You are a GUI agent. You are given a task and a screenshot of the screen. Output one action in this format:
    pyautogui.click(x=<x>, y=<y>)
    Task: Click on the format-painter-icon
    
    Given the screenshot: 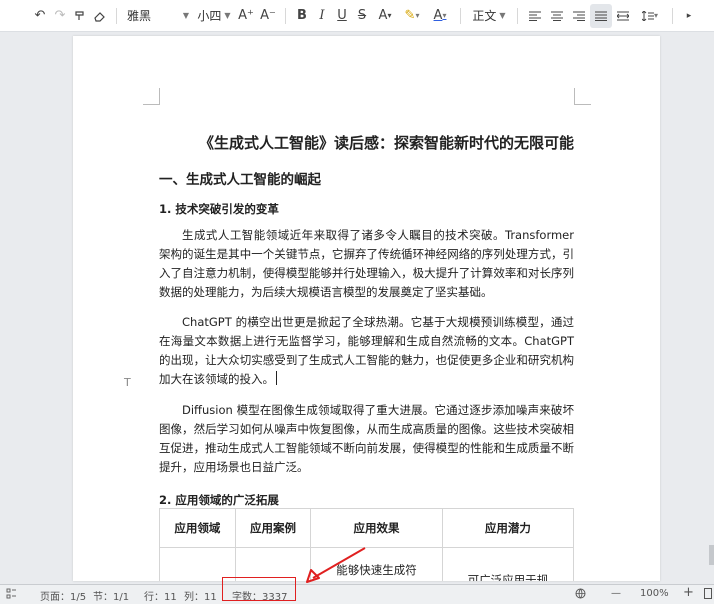 What is the action you would take?
    pyautogui.click(x=80, y=16)
    